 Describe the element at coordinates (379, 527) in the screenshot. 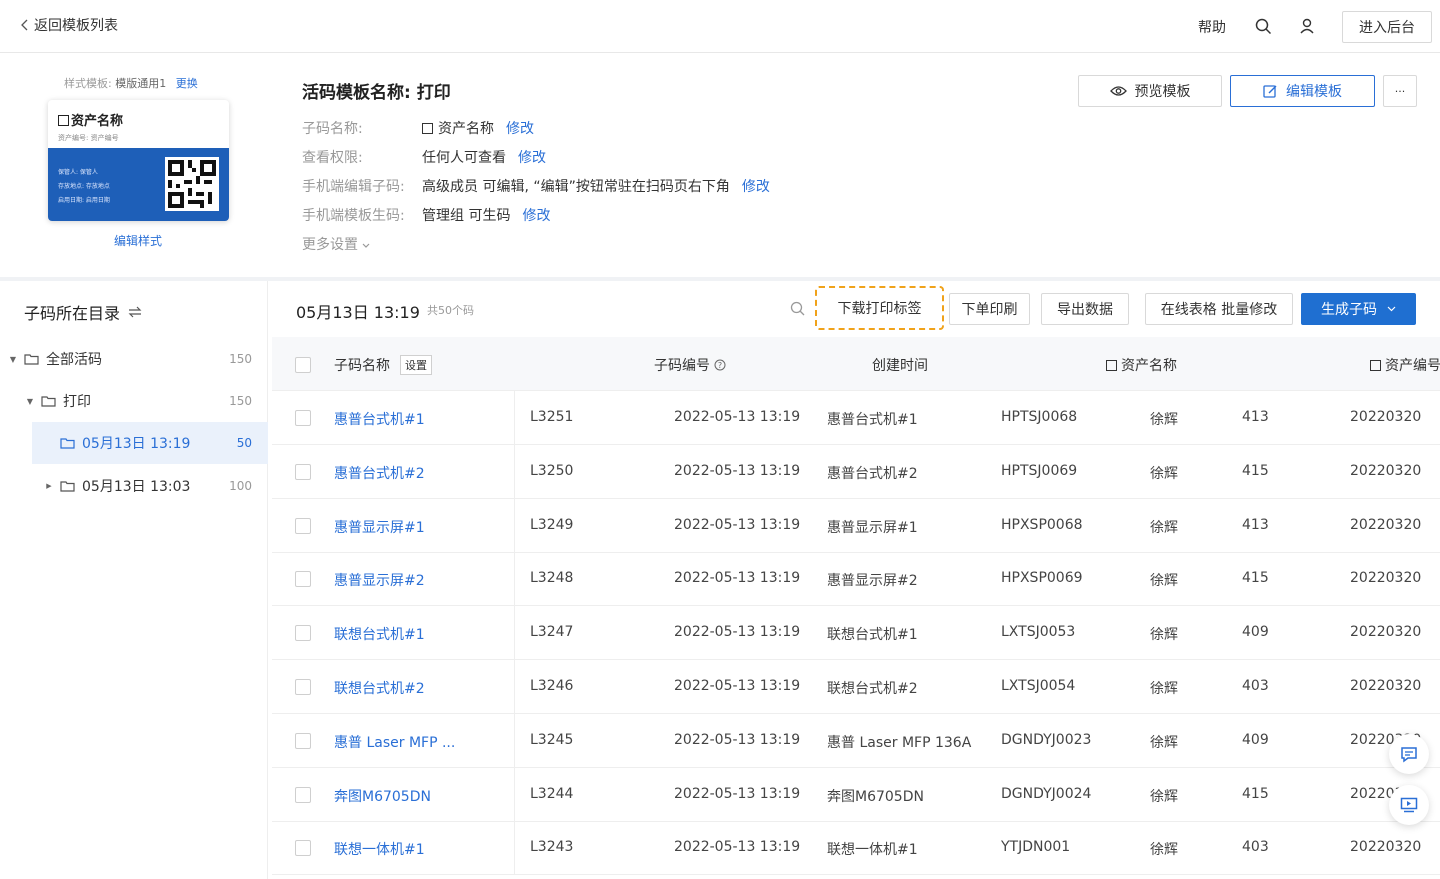

I see `cell-subcode-name: 惠普显示屏#1` at that location.